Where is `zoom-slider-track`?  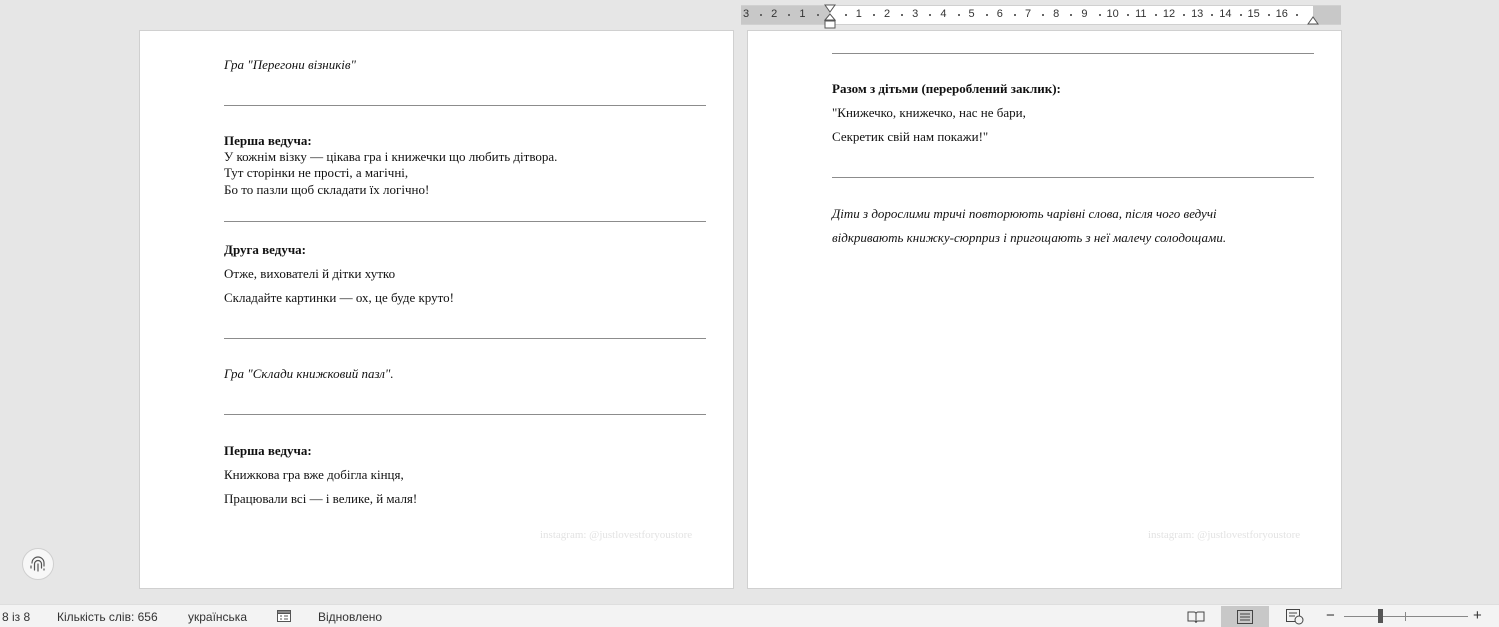
zoom-slider-track is located at coordinates (1406, 616).